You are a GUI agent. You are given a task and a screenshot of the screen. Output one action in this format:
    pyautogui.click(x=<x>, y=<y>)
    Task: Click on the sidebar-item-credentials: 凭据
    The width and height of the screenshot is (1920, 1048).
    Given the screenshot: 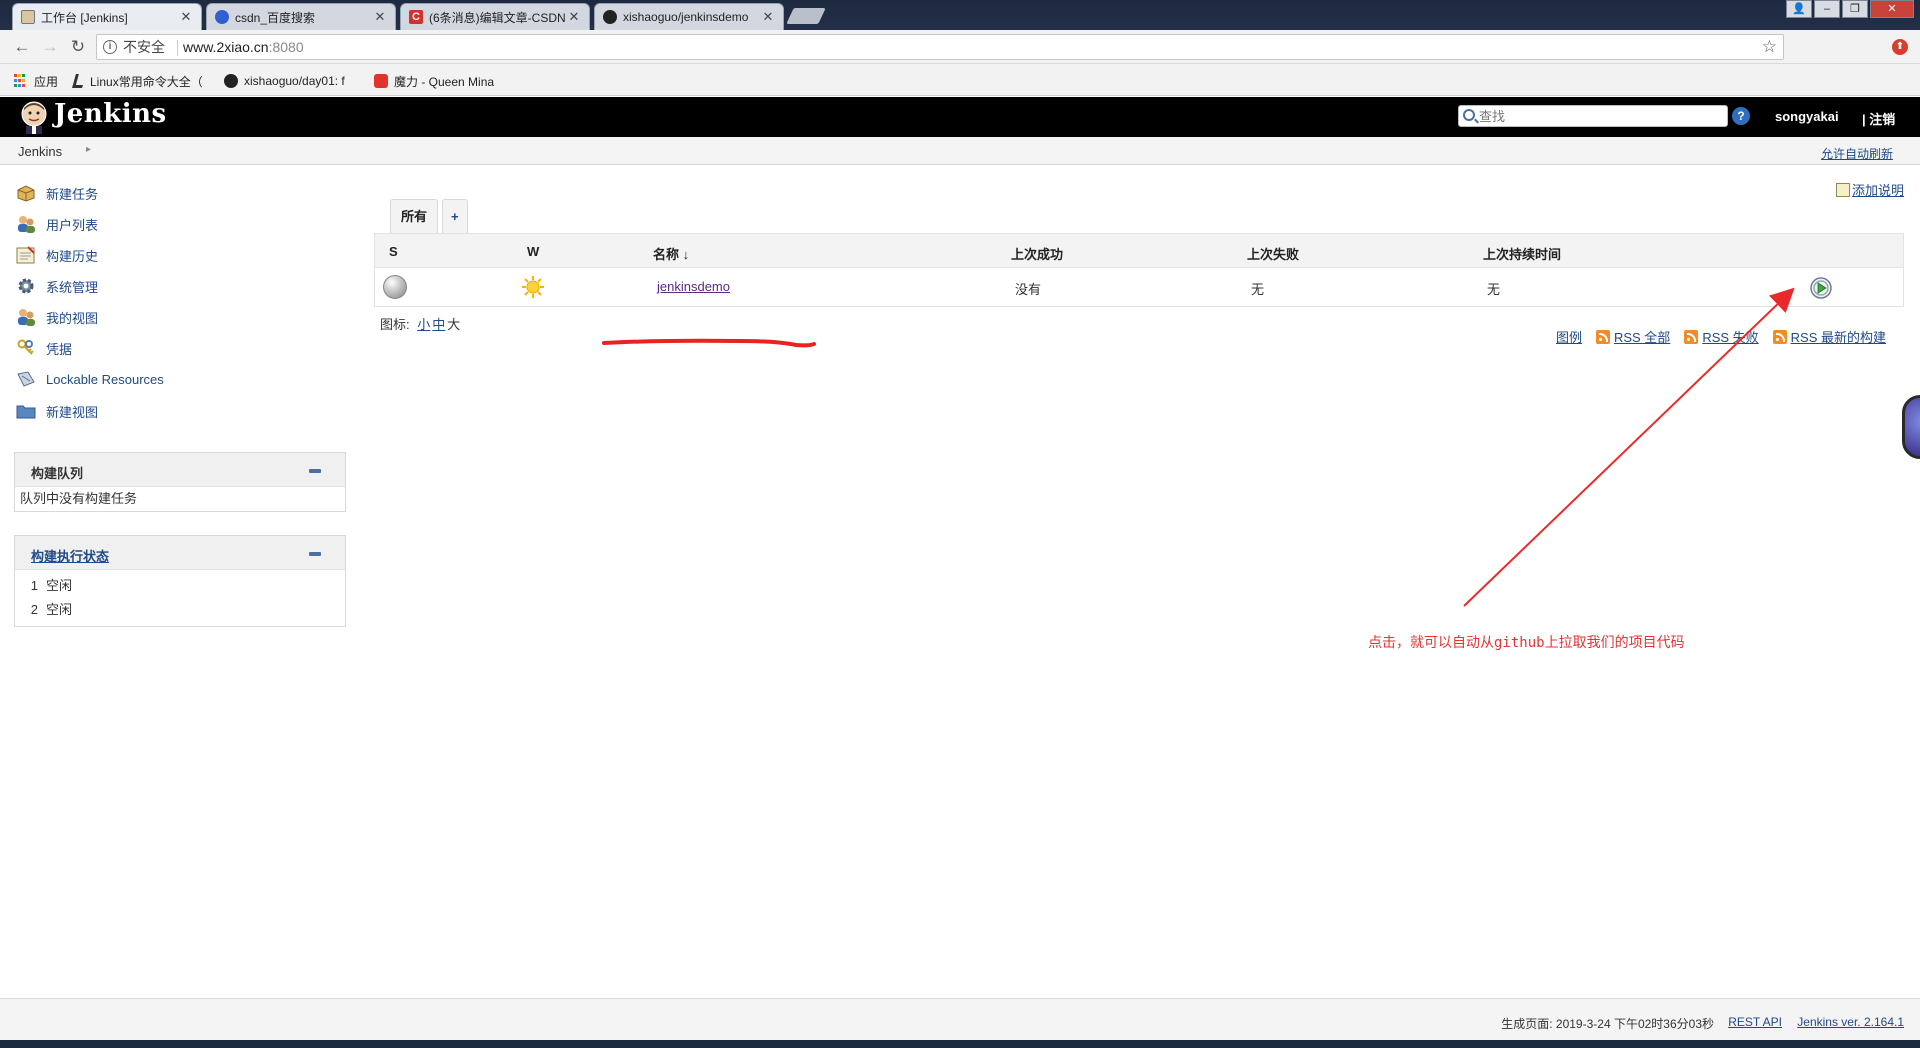 What is the action you would take?
    pyautogui.click(x=44, y=348)
    